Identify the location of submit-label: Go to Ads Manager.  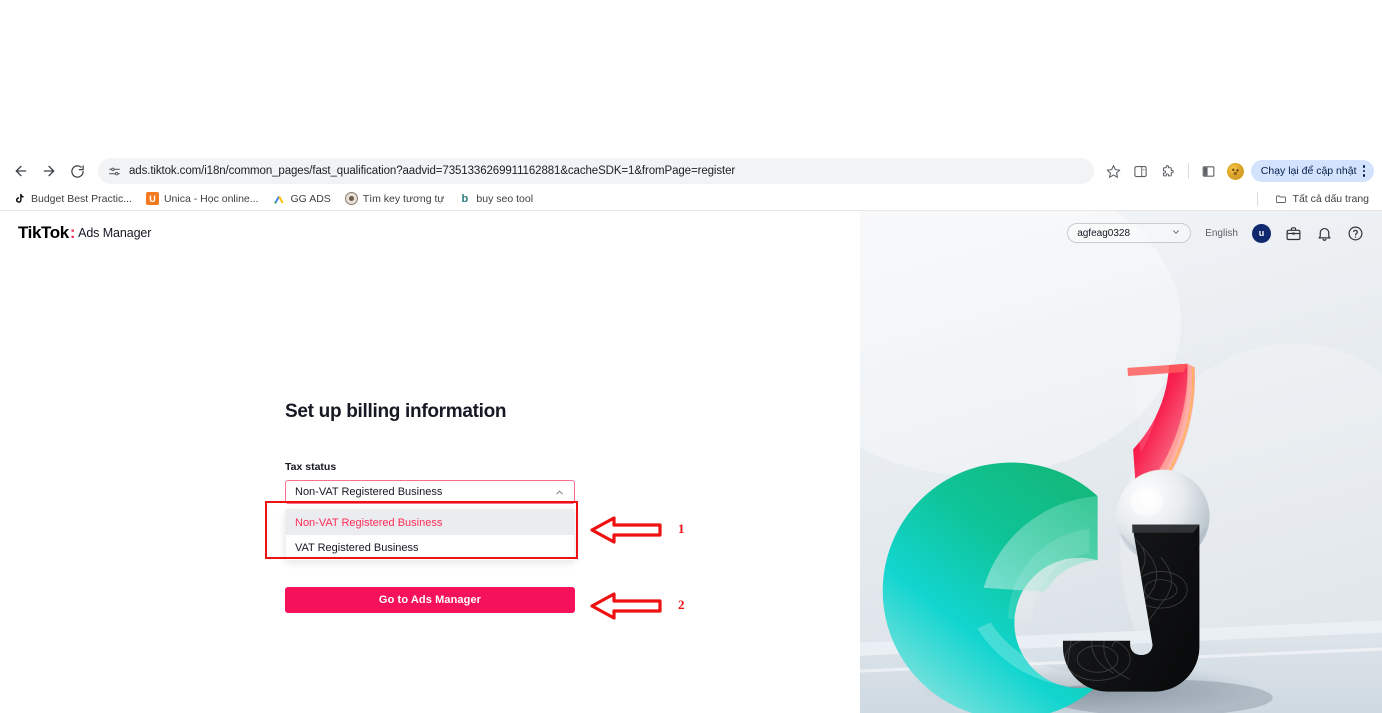
(430, 600).